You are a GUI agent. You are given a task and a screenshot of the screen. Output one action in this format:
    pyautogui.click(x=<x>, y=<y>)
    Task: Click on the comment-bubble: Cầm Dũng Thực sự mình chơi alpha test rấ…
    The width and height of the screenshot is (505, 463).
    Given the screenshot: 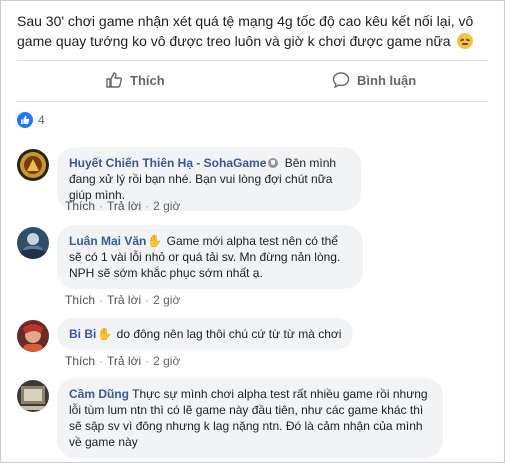 What is the action you would take?
    pyautogui.click(x=250, y=418)
    